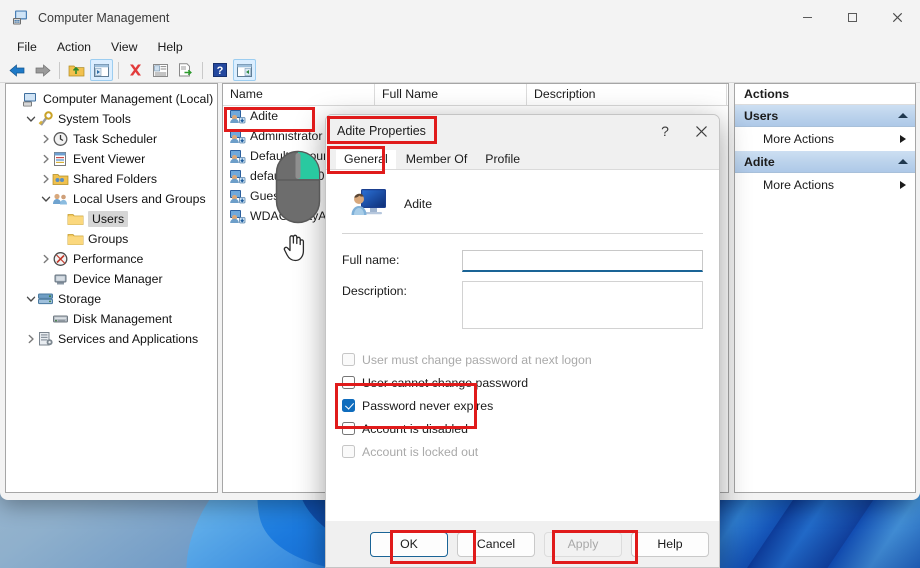 This screenshot has width=920, height=568. What do you see at coordinates (366, 159) in the screenshot?
I see `tab-general: General` at bounding box center [366, 159].